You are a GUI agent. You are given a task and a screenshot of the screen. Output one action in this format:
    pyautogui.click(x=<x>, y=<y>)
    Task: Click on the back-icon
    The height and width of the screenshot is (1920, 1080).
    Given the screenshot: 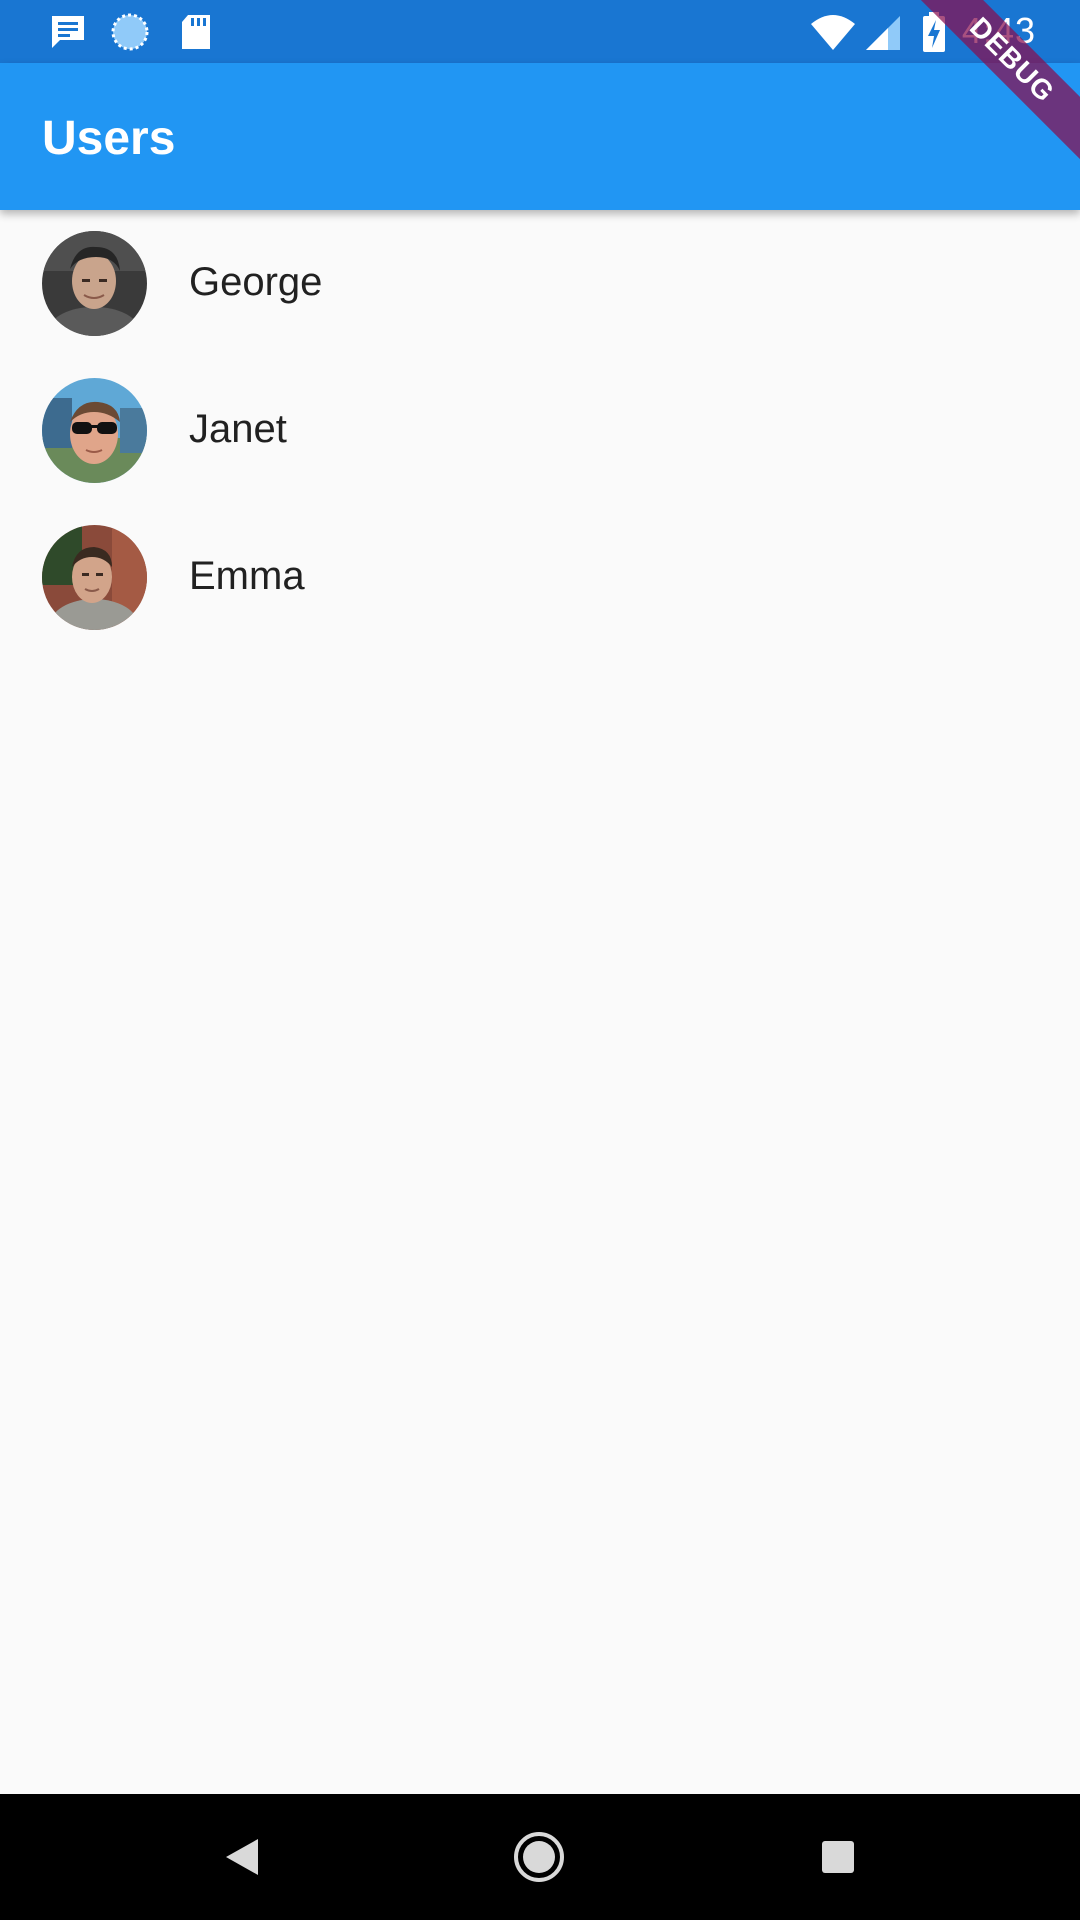 What is the action you would take?
    pyautogui.click(x=242, y=1857)
    